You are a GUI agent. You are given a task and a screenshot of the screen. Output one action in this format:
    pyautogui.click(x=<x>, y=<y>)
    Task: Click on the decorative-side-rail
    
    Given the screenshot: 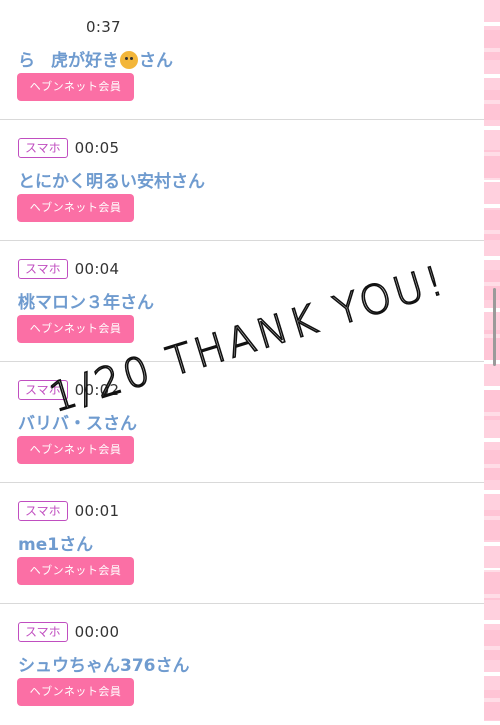 What is the action you would take?
    pyautogui.click(x=492, y=360)
    